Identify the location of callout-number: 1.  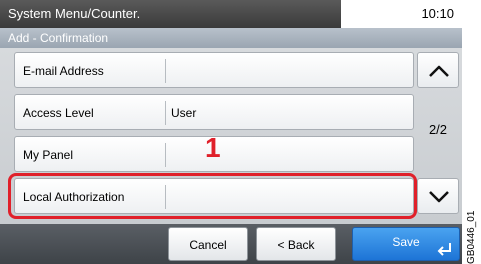
(213, 147).